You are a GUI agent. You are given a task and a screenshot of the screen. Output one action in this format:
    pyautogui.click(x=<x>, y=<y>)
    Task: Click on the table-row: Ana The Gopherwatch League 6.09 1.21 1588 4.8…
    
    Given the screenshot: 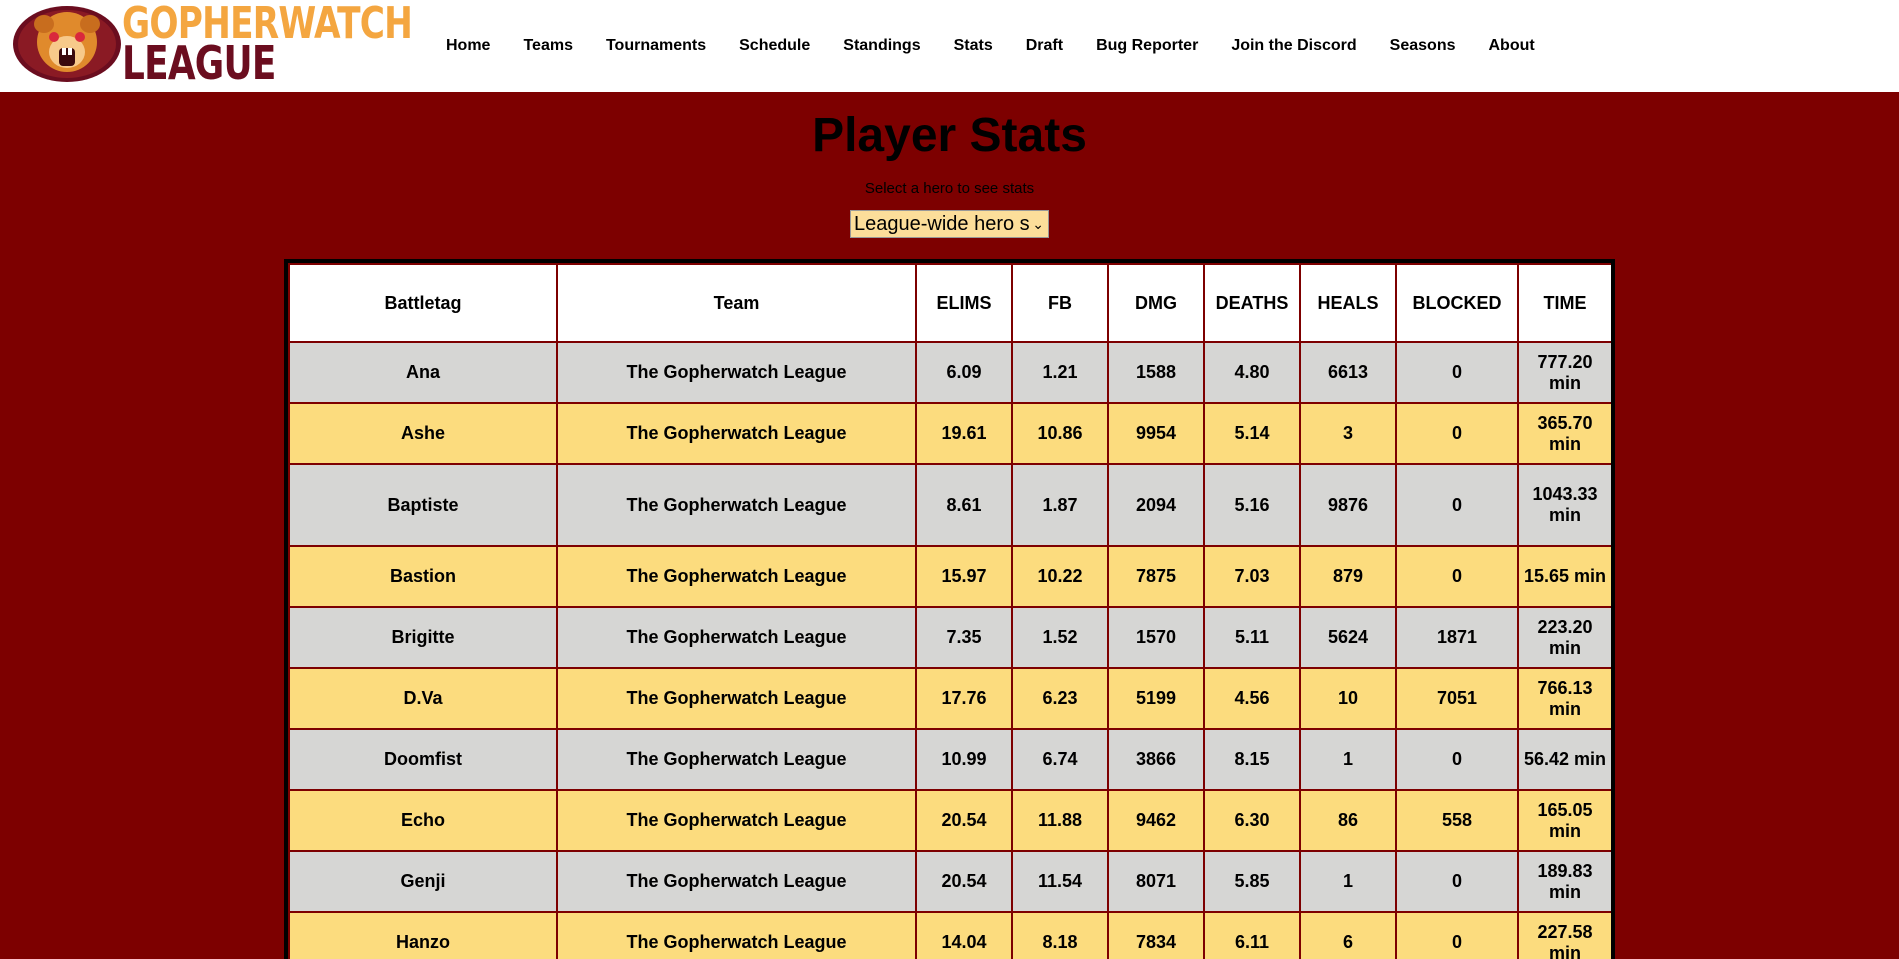 What is the action you would take?
    pyautogui.click(x=949, y=372)
    